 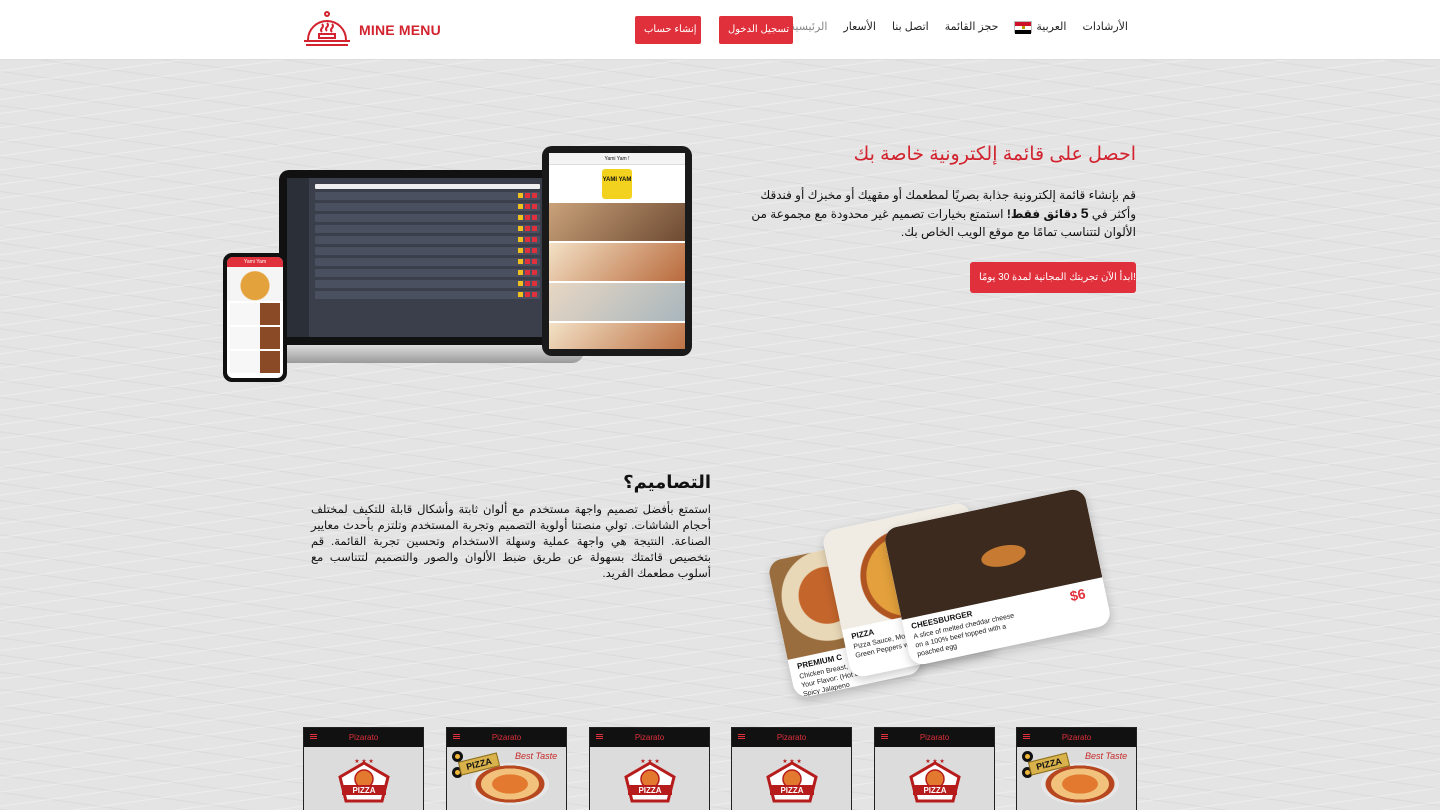 What do you see at coordinates (1053, 277) in the screenshot?
I see `free-trial-button: ابدأ الآن تجربتك المجانية لمدة 30 يومًا!` at bounding box center [1053, 277].